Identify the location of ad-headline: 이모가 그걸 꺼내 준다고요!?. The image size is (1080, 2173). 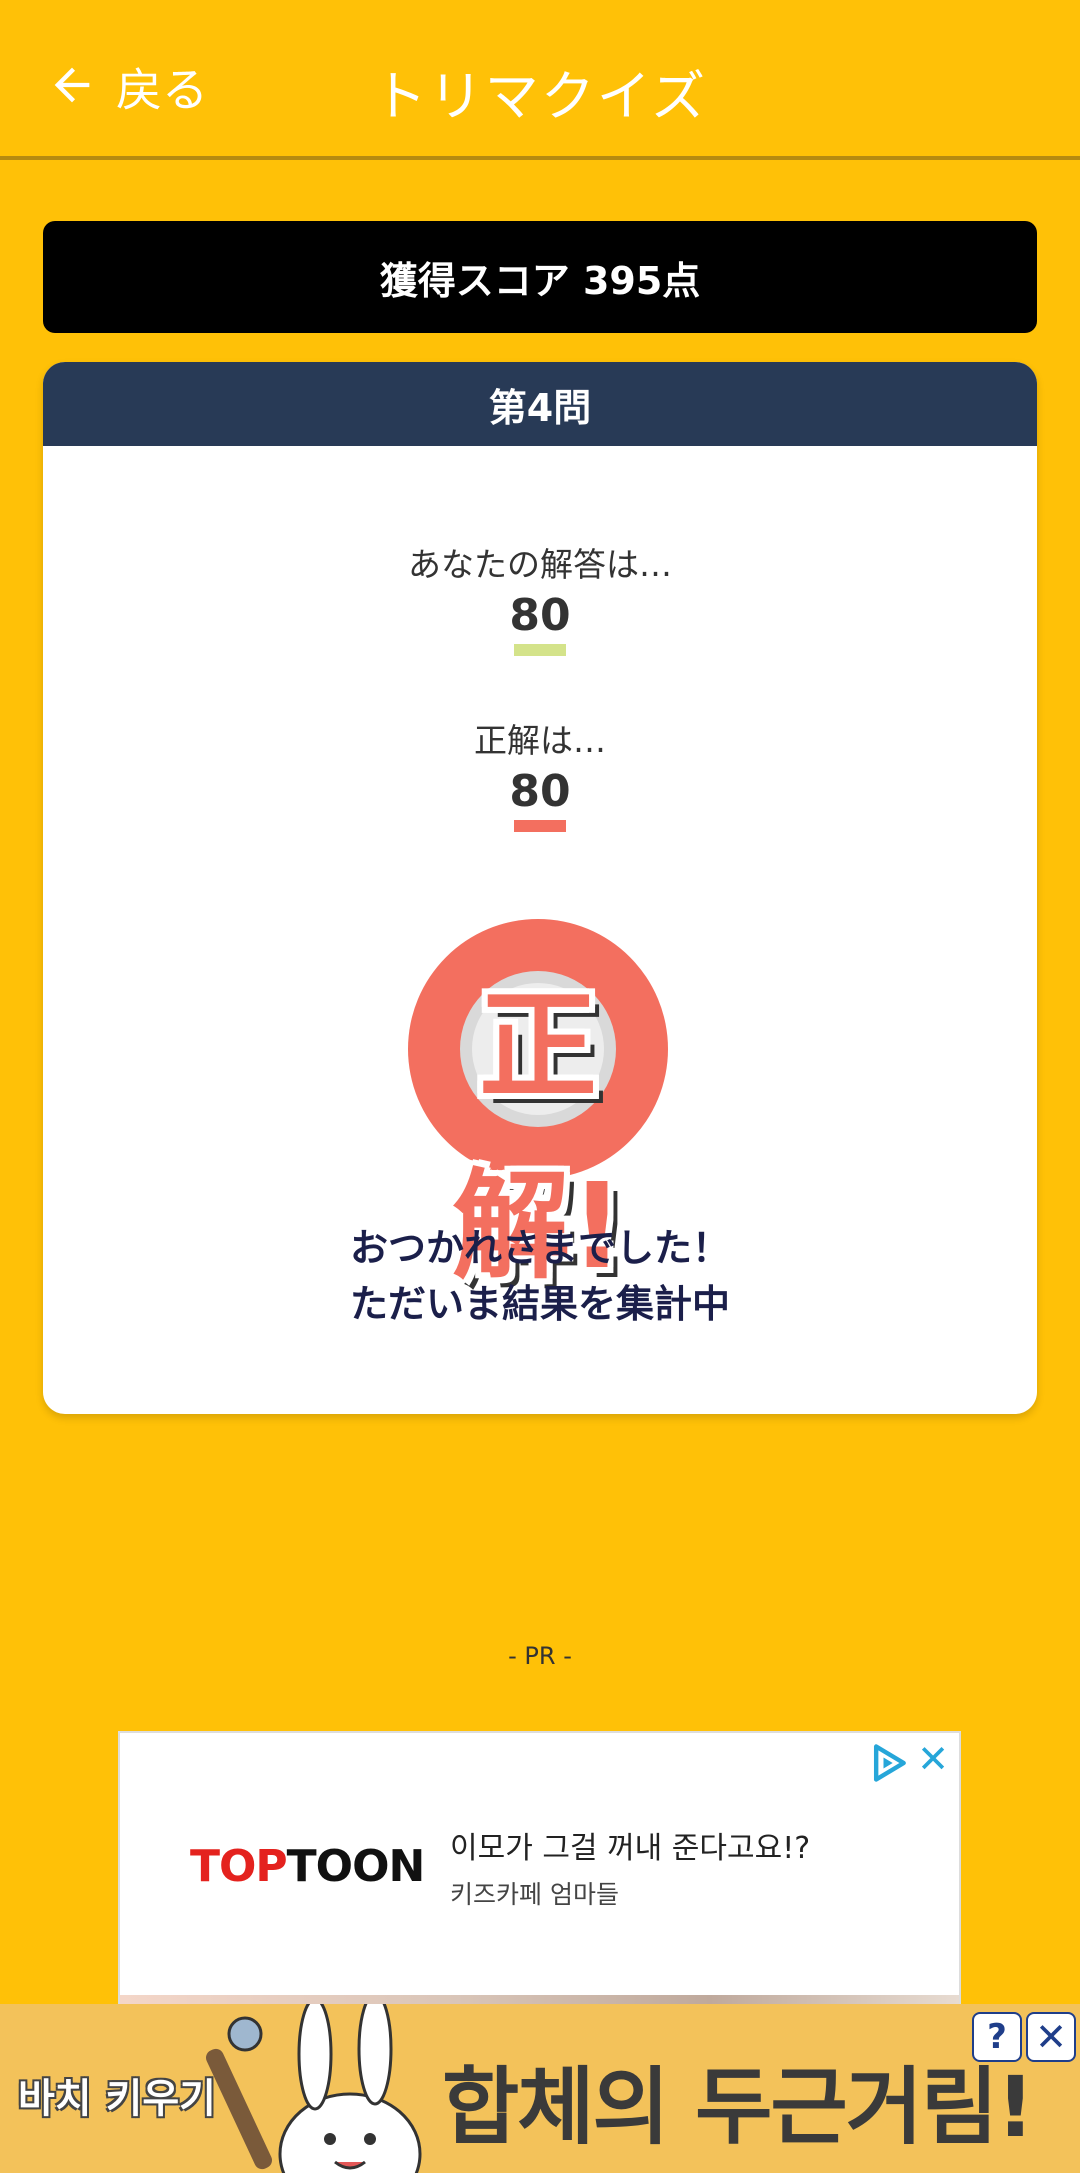
(630, 1845).